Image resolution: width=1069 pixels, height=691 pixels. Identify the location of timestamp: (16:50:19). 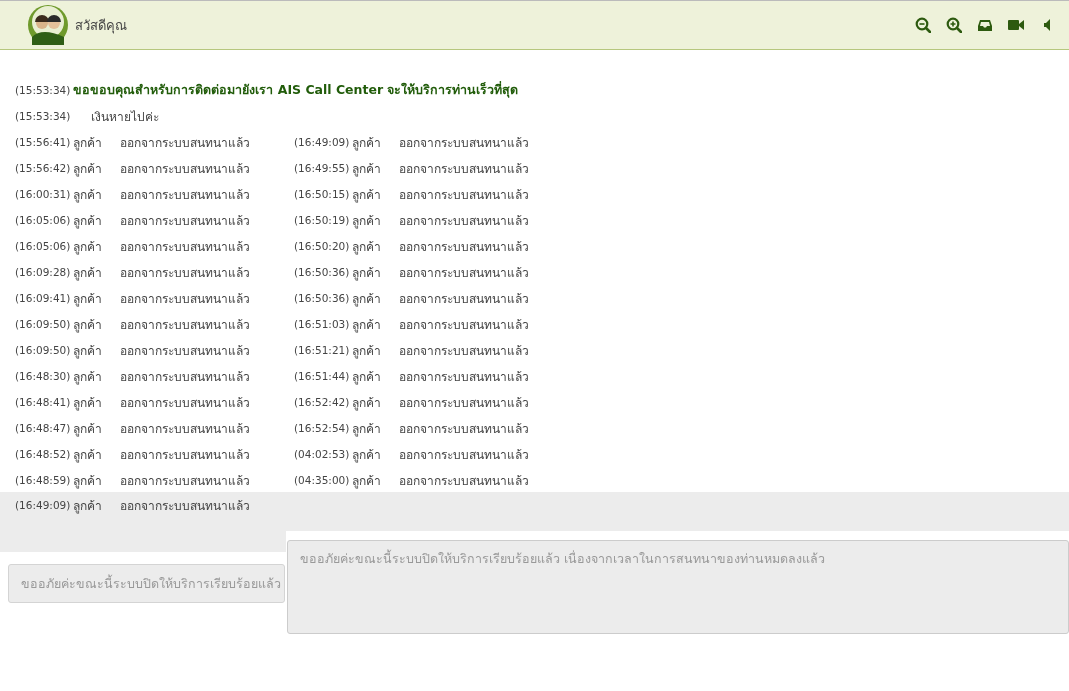
(322, 220).